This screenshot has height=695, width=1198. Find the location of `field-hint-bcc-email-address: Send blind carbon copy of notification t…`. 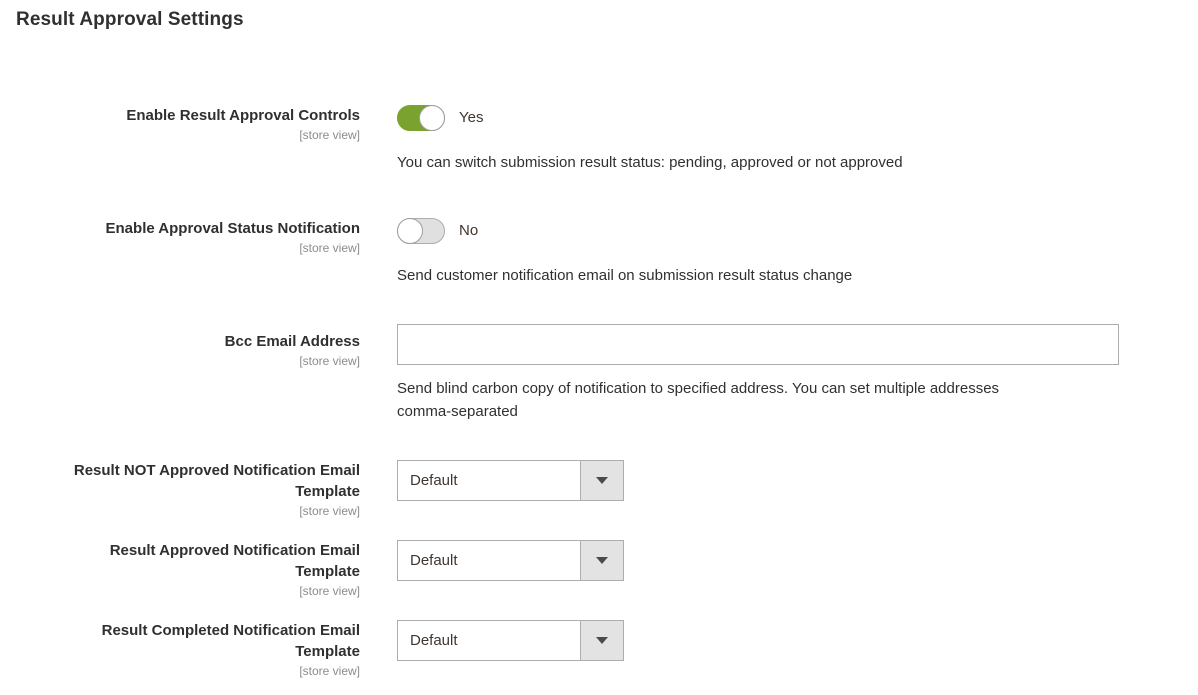

field-hint-bcc-email-address: Send blind carbon copy of notification t… is located at coordinates (698, 400).